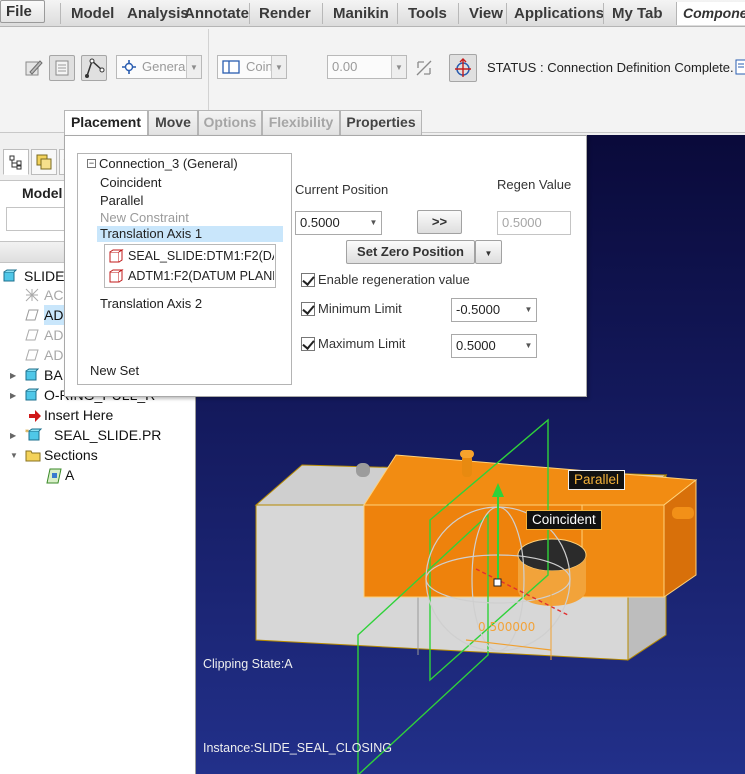 This screenshot has height=774, width=745. I want to click on move-component-icon, so click(463, 68).